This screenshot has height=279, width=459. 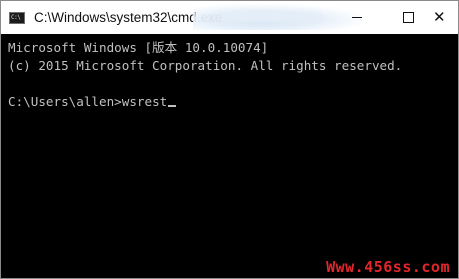 What do you see at coordinates (65, 101) in the screenshot?
I see `prompt: C:\Users\allen>` at bounding box center [65, 101].